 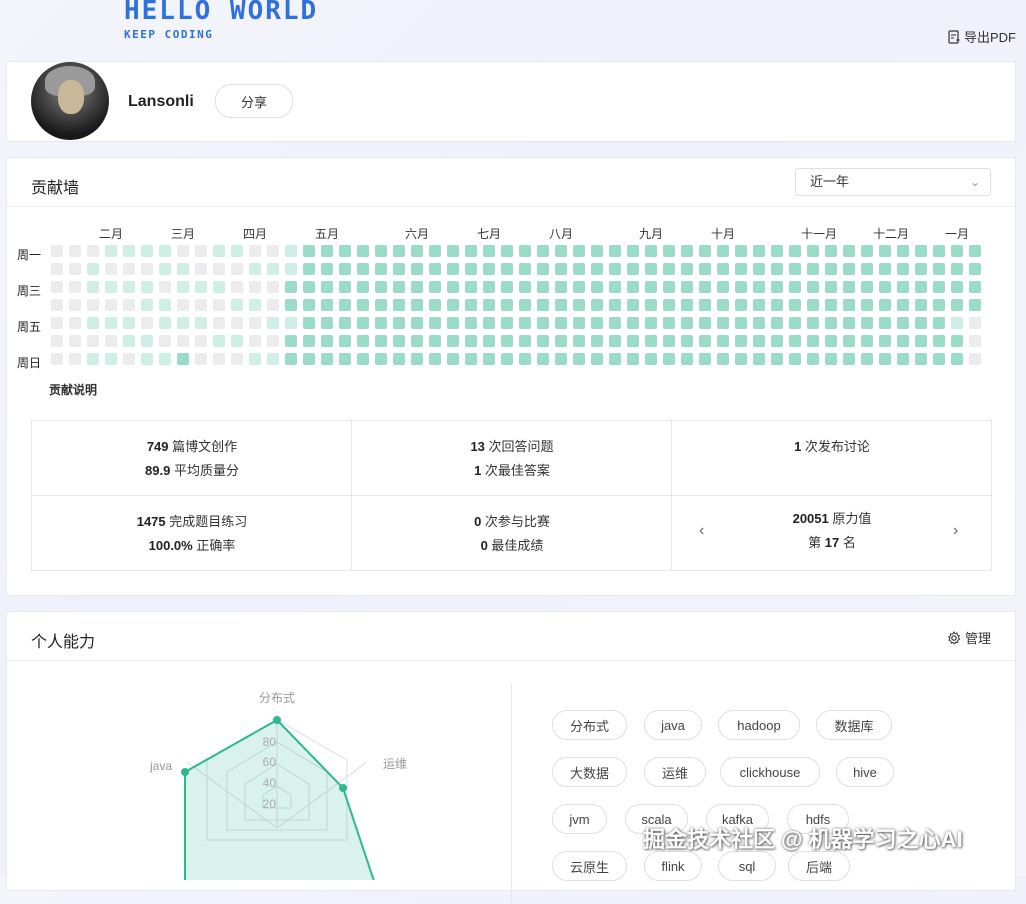 I want to click on skill-tag: 大数据, so click(x=589, y=772).